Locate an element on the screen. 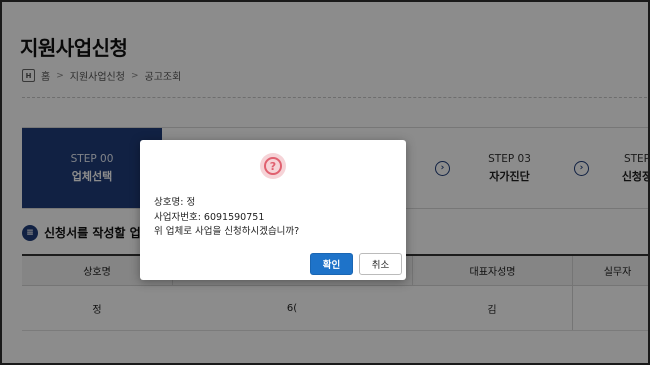 The width and height of the screenshot is (650, 365). question-icon: ? is located at coordinates (273, 166).